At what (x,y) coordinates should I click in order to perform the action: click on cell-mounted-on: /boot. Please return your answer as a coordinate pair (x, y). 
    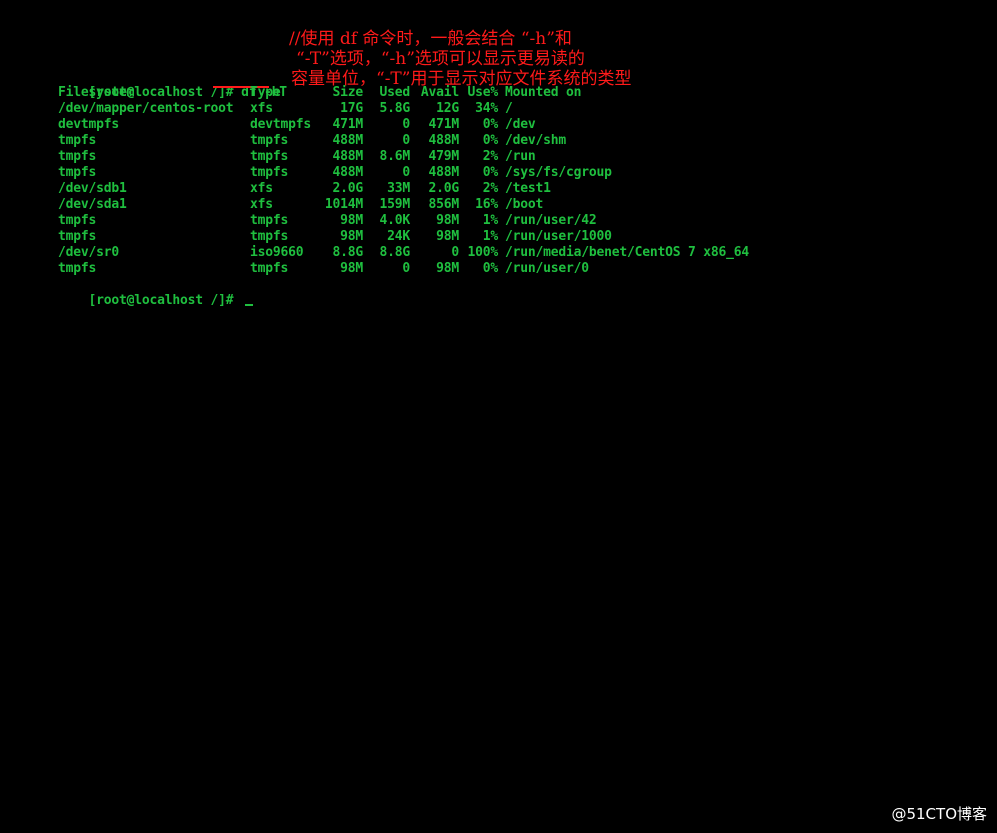
    Looking at the image, I should click on (524, 204).